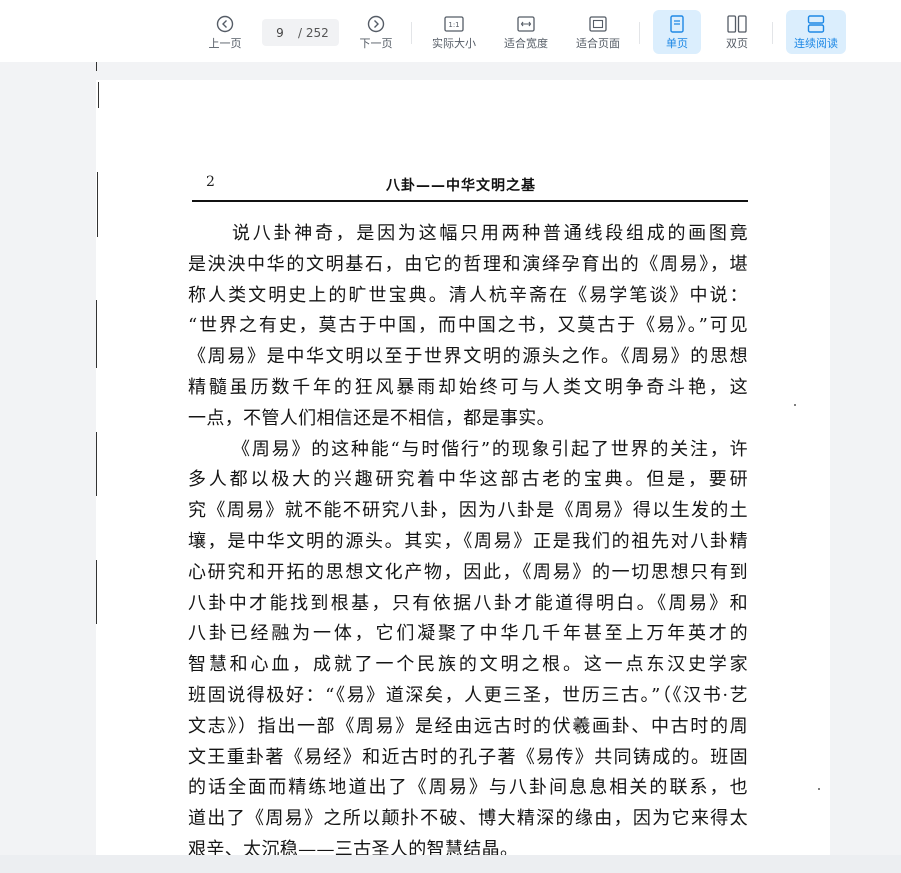 This screenshot has height=873, width=901. I want to click on text-line: 多人都以极大的兴趣研究着中华这部古老的宝典。但是，要研, so click(468, 480).